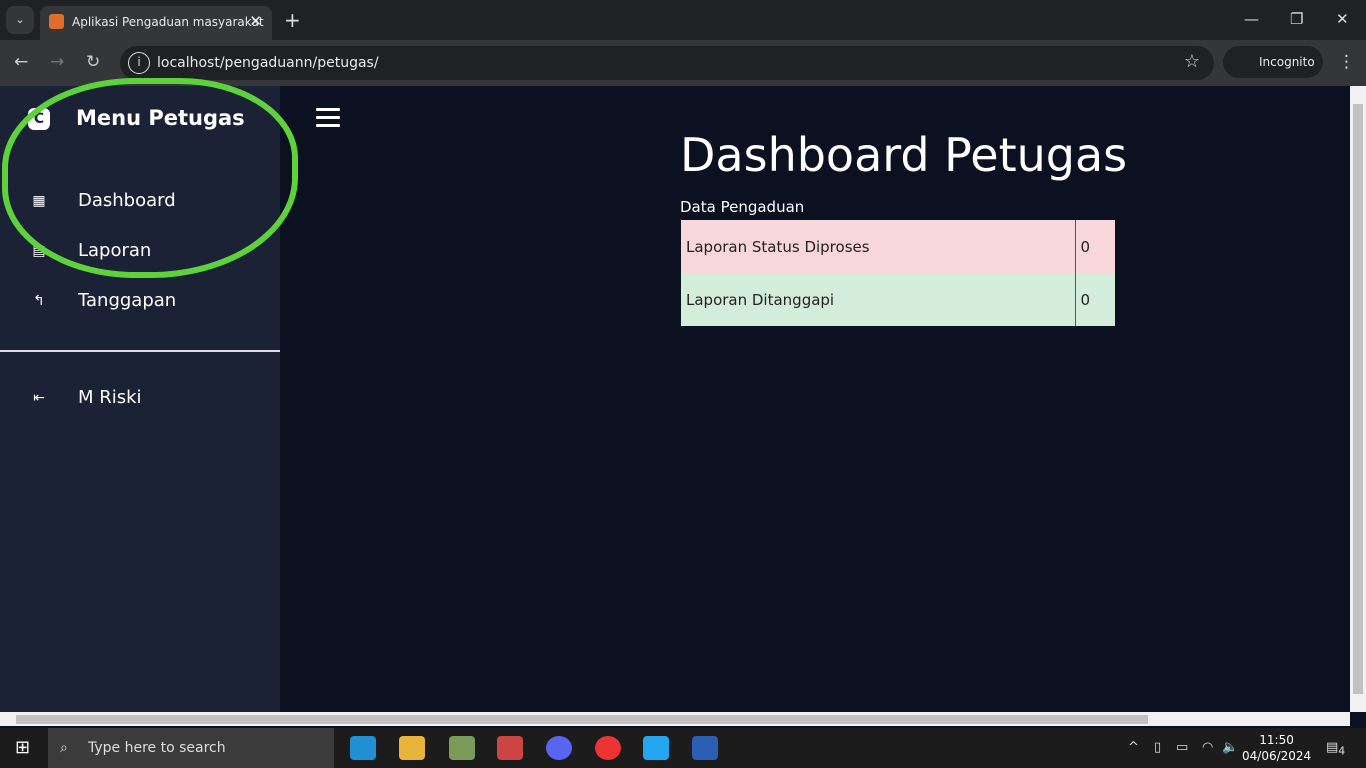  What do you see at coordinates (742, 207) in the screenshot?
I see `section-title: Data Pengaduan` at bounding box center [742, 207].